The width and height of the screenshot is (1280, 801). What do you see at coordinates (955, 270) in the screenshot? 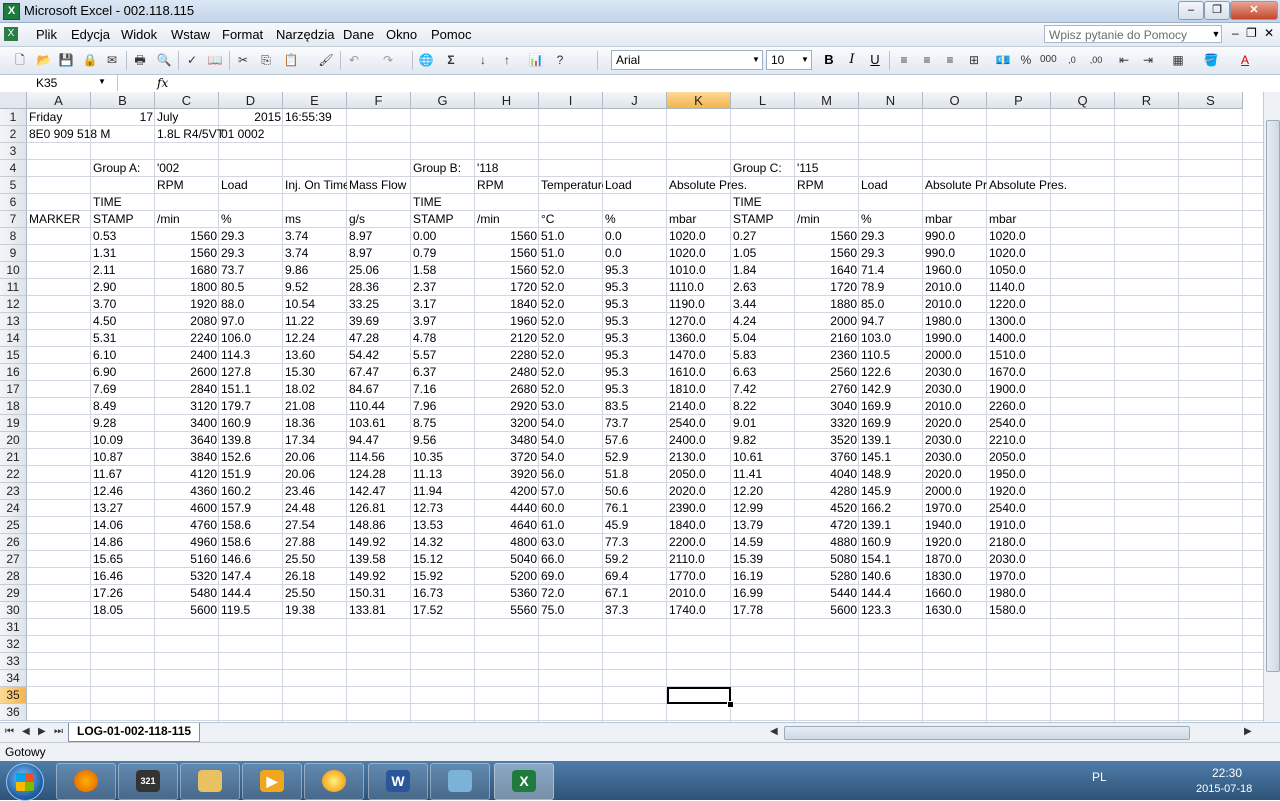
I see `cell-o10: 1960.0` at bounding box center [955, 270].